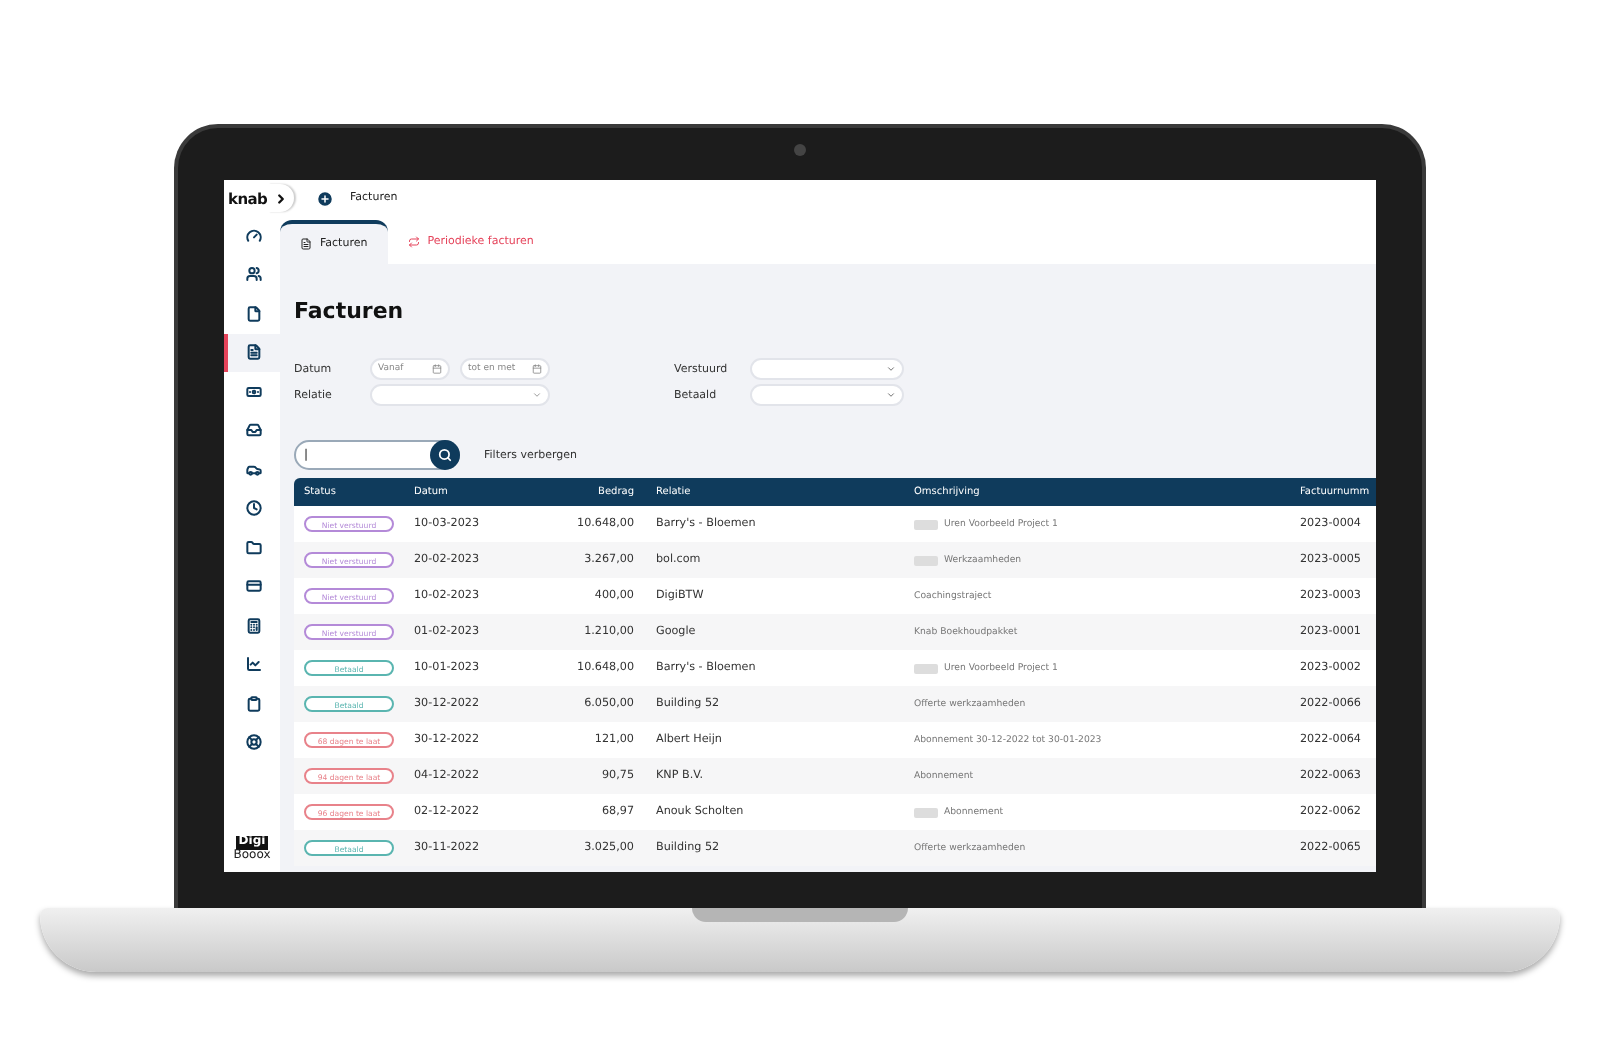 This screenshot has height=1056, width=1600. Describe the element at coordinates (350, 311) in the screenshot. I see `page-title: Facturen` at that location.